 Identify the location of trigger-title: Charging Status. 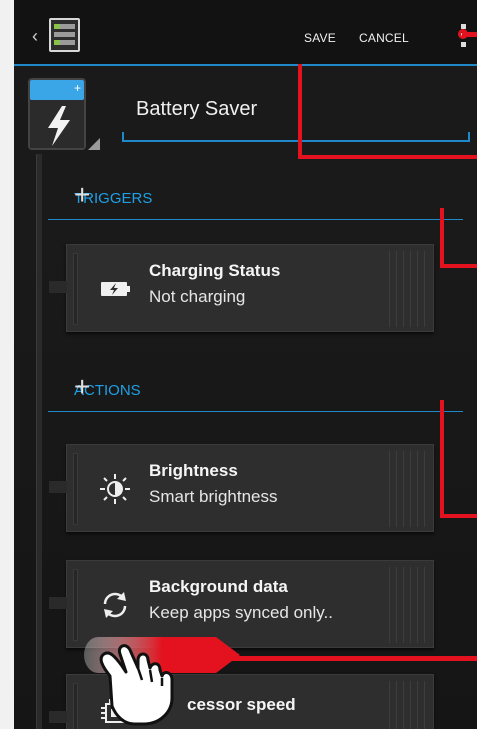
(215, 270).